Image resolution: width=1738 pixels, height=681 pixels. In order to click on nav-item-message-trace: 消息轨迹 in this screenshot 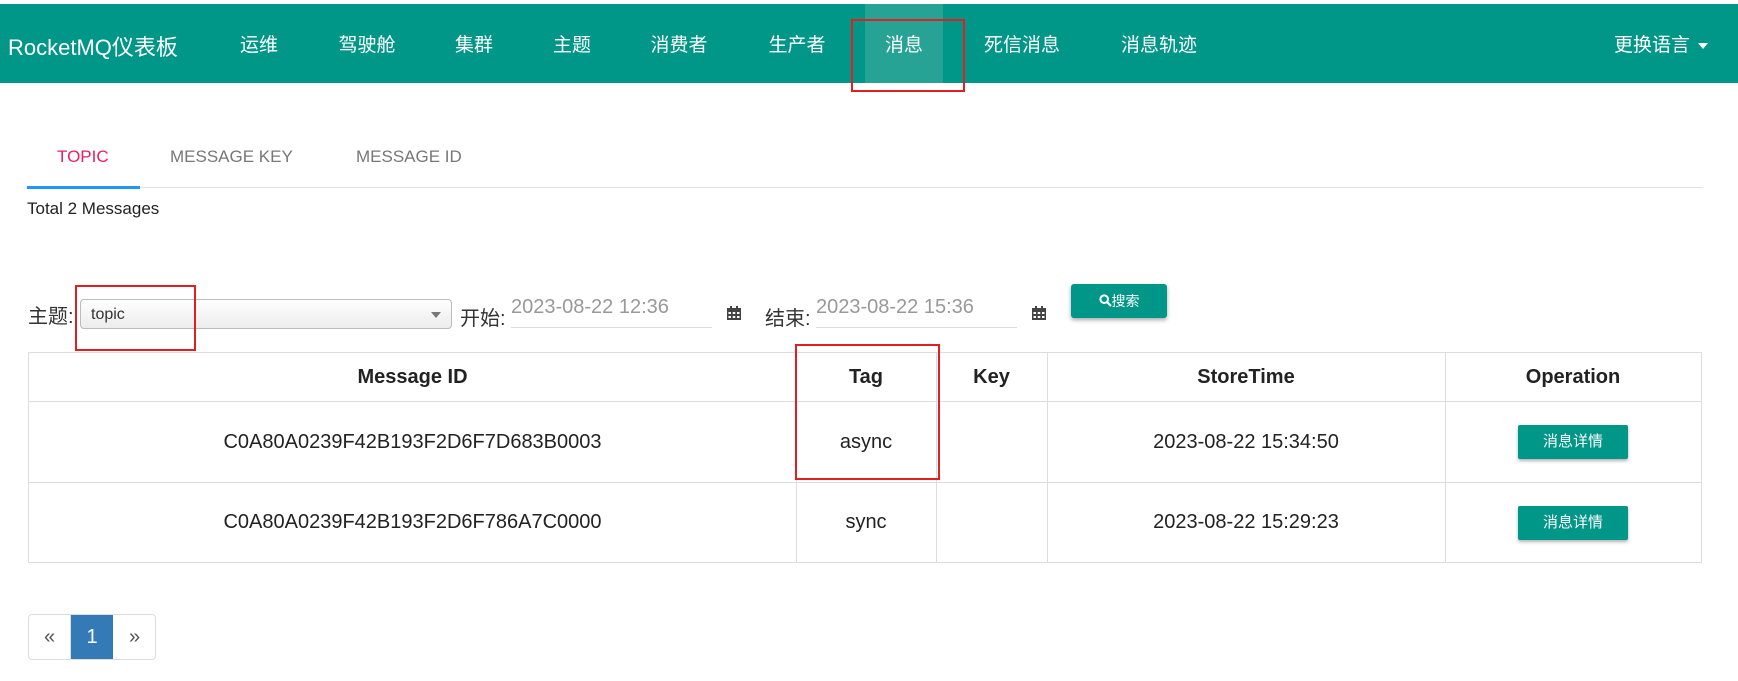, I will do `click(1159, 43)`.